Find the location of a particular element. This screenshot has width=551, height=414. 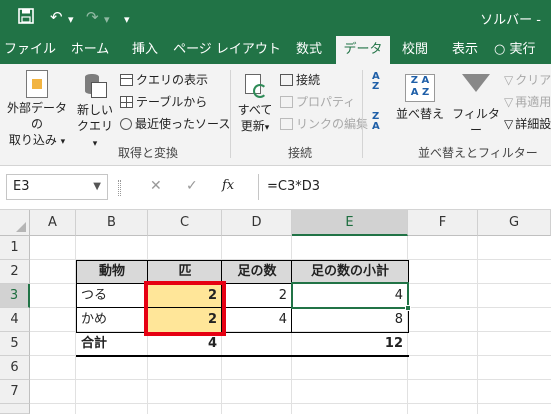

properties-button: プロパティ is located at coordinates (317, 102).